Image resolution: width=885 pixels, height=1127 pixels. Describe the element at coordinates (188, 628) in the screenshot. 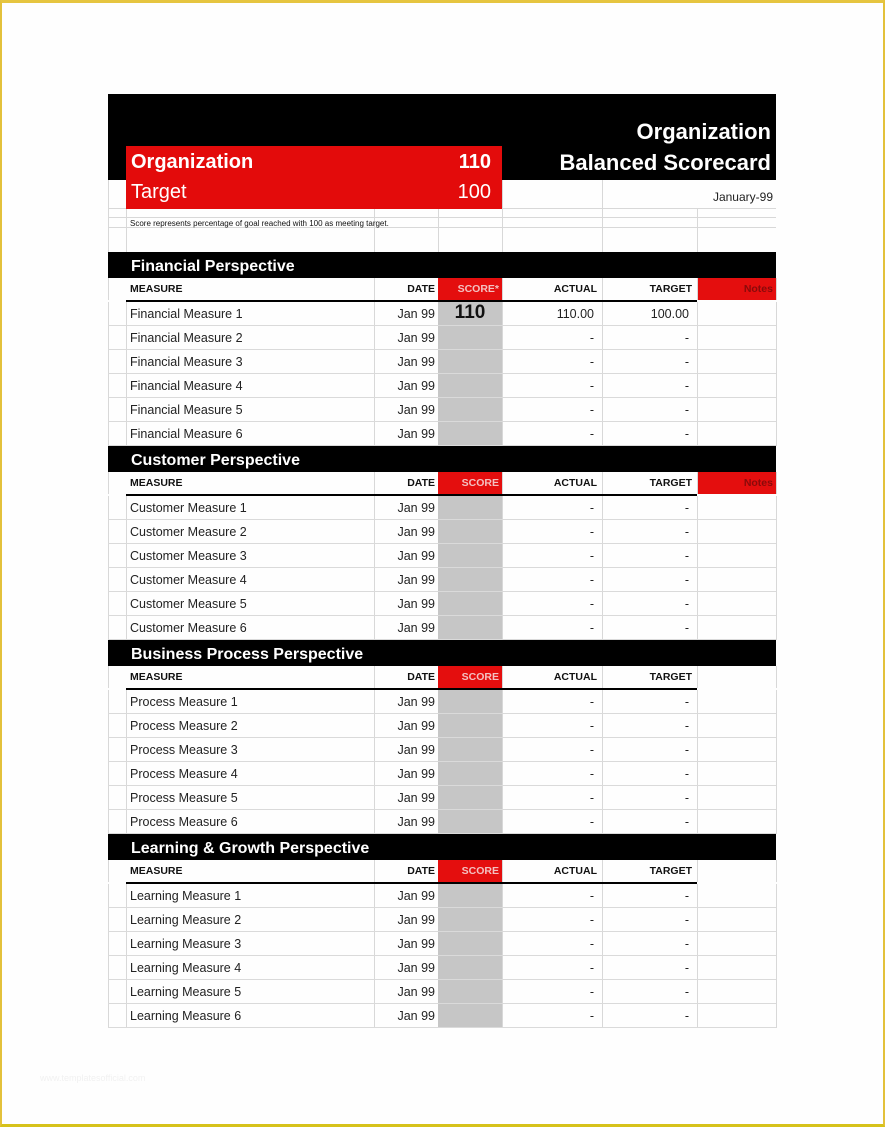

I see `measure-name: Customer Measure 6` at that location.